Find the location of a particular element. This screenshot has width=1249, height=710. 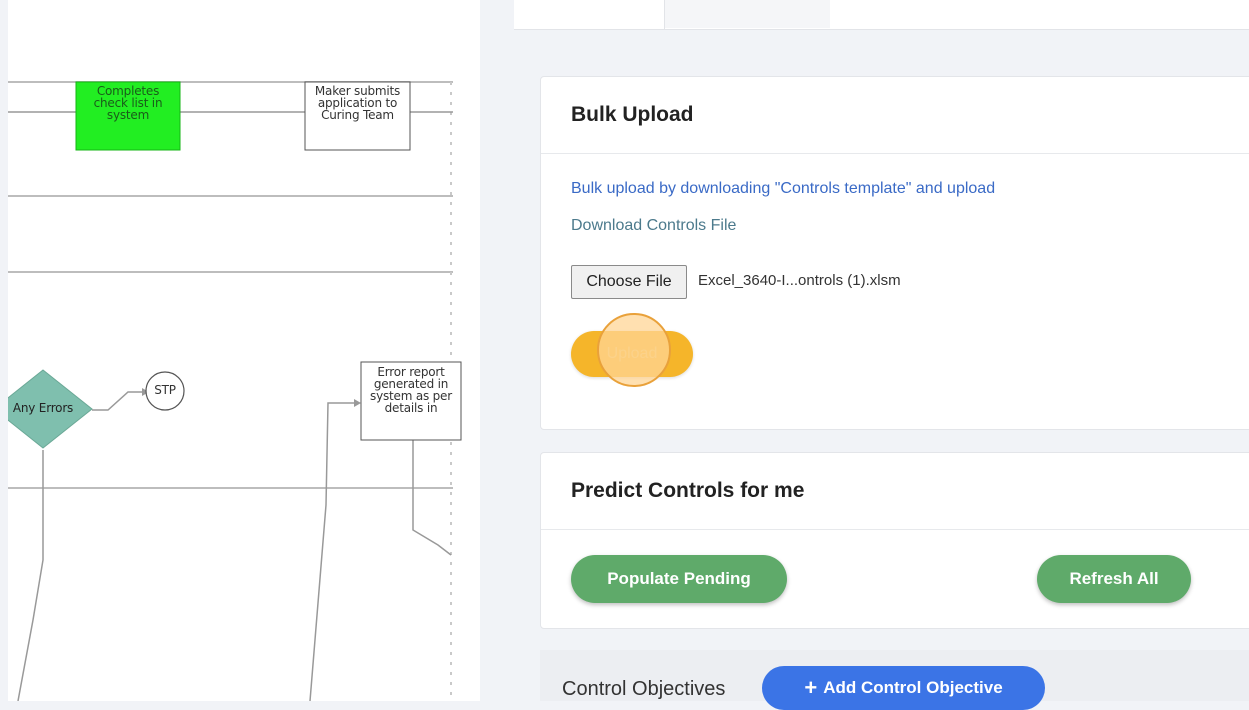

tab-inactive is located at coordinates (747, 14).